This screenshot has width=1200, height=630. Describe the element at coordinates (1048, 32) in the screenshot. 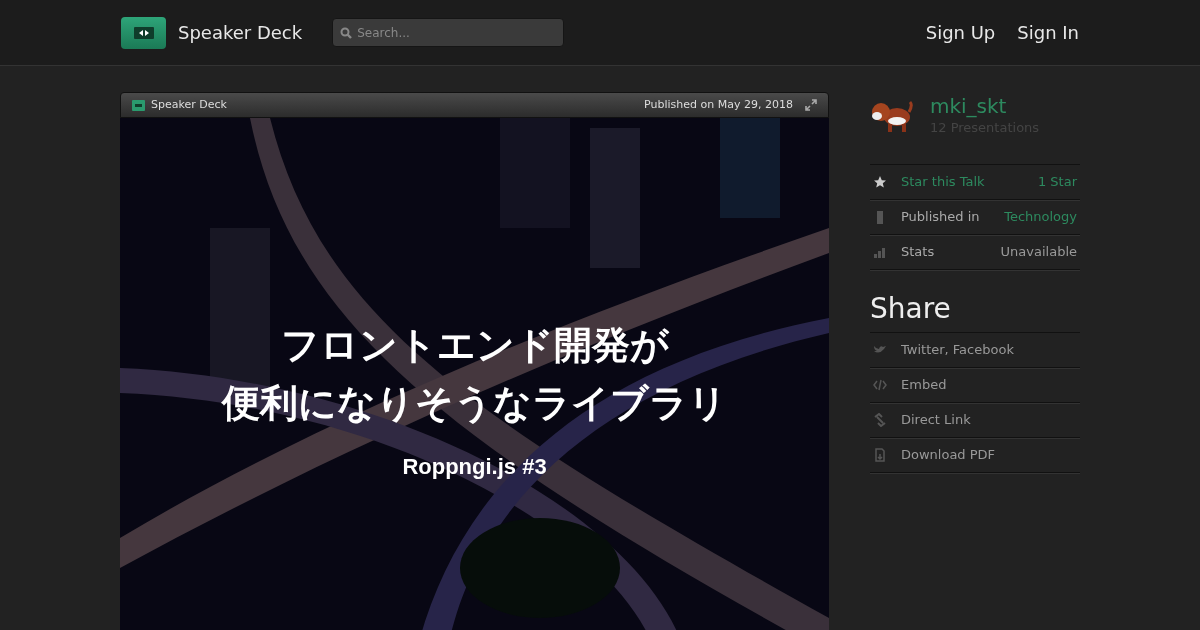

I see `nav-link: Sign In` at that location.